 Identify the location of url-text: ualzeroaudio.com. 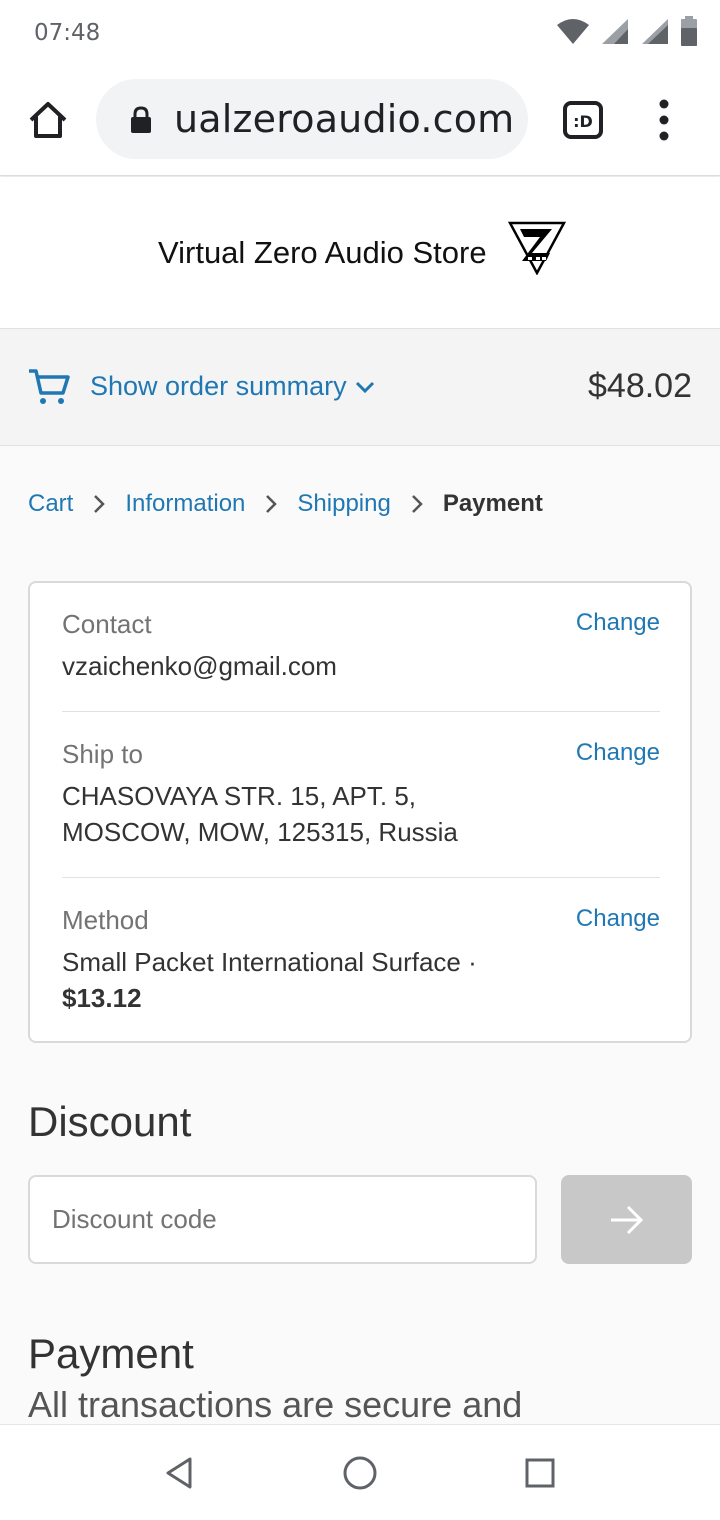
(344, 119).